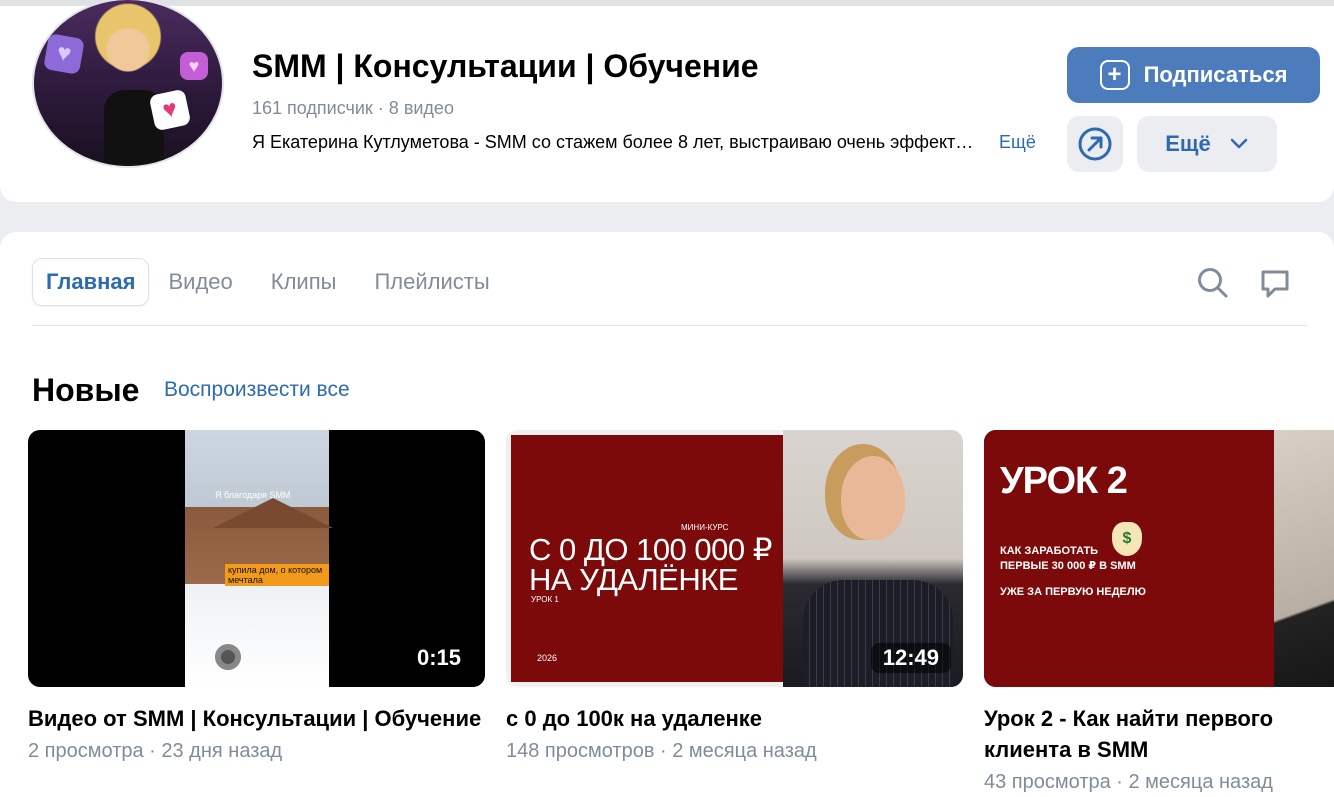 The height and width of the screenshot is (797, 1334). Describe the element at coordinates (661, 751) in the screenshot. I see `video-meta: 148 просмотров · 2 месяца назад` at that location.